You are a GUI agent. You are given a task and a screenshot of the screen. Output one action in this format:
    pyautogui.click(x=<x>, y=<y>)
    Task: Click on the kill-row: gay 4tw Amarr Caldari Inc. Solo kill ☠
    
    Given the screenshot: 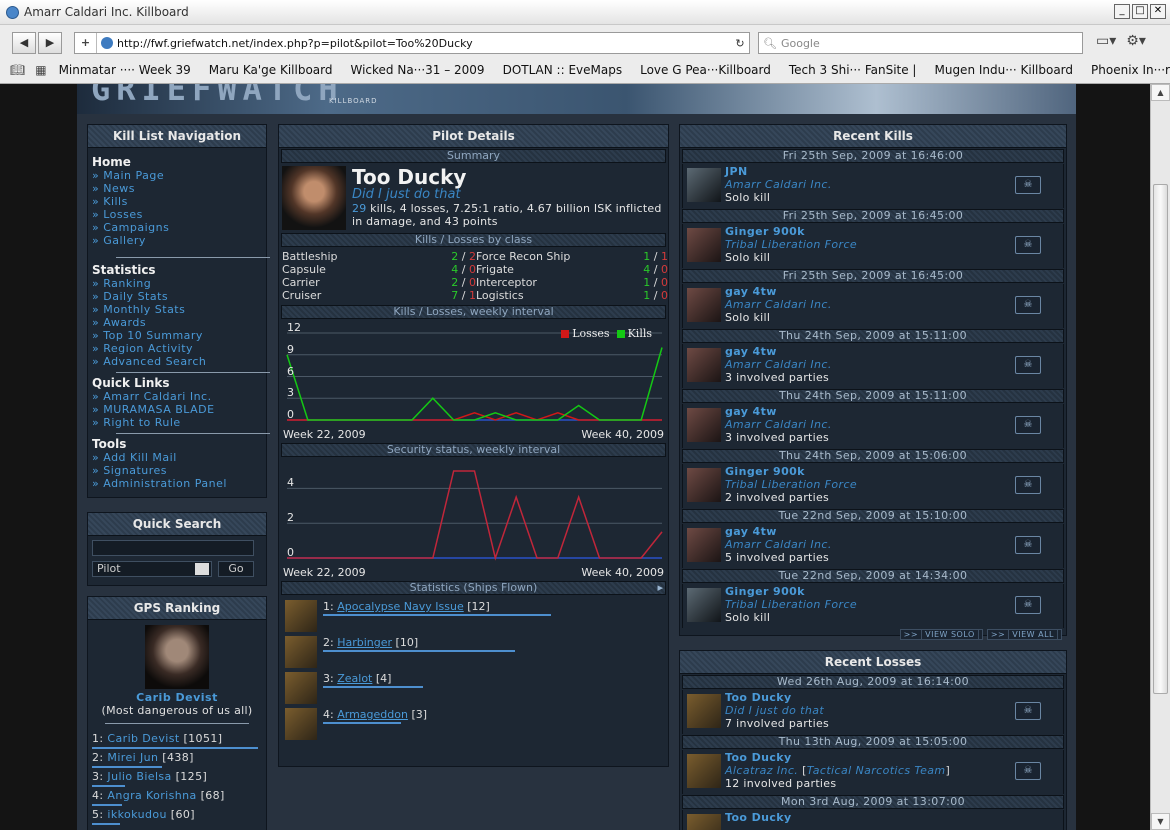 What is the action you would take?
    pyautogui.click(x=873, y=306)
    